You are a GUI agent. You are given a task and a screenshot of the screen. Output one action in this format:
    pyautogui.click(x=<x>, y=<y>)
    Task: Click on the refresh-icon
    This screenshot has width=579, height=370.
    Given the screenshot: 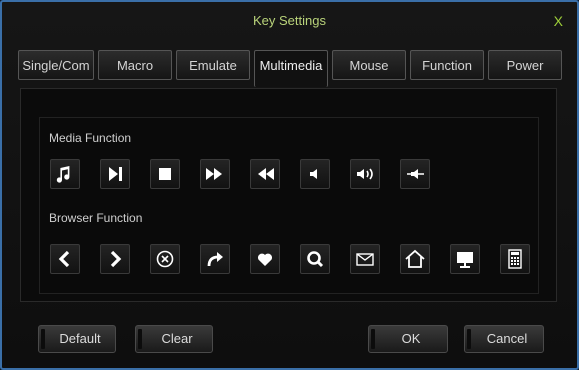 What is the action you would take?
    pyautogui.click(x=215, y=259)
    